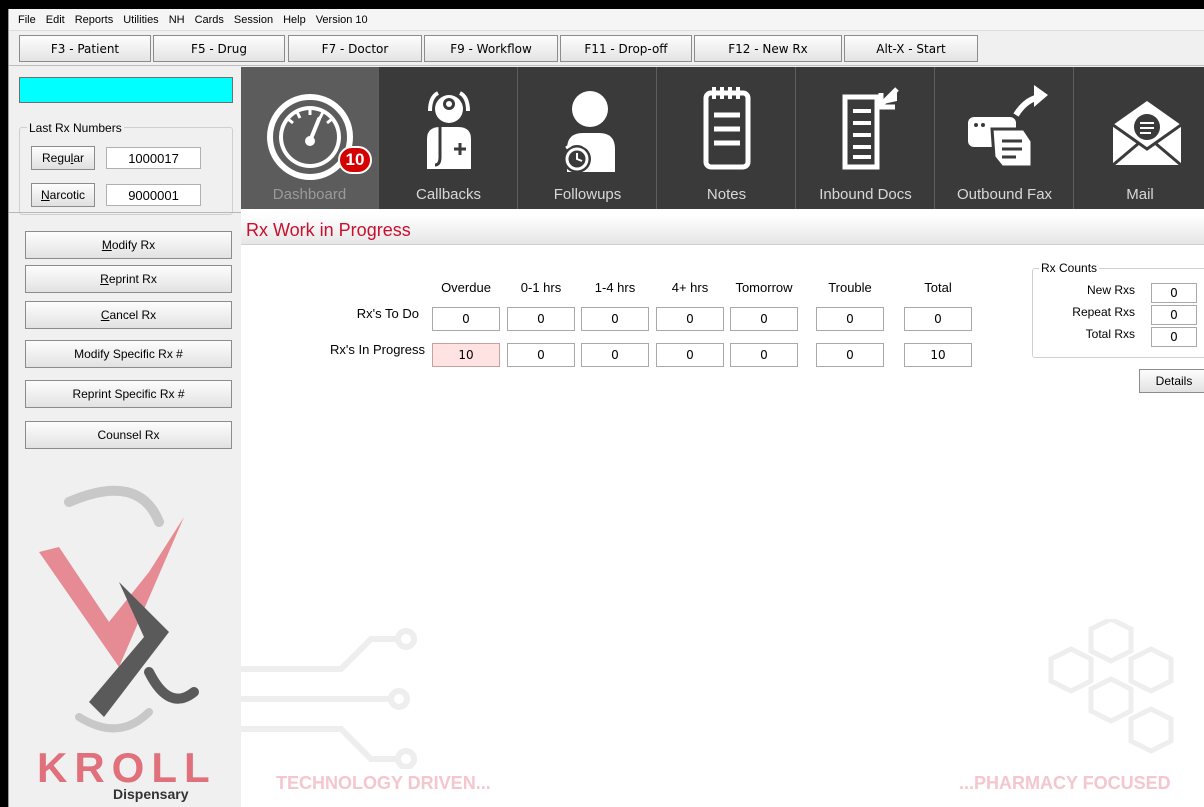 This screenshot has height=807, width=1204. Describe the element at coordinates (466, 355) in the screenshot. I see `cell-in-progress-overdue: 10` at that location.